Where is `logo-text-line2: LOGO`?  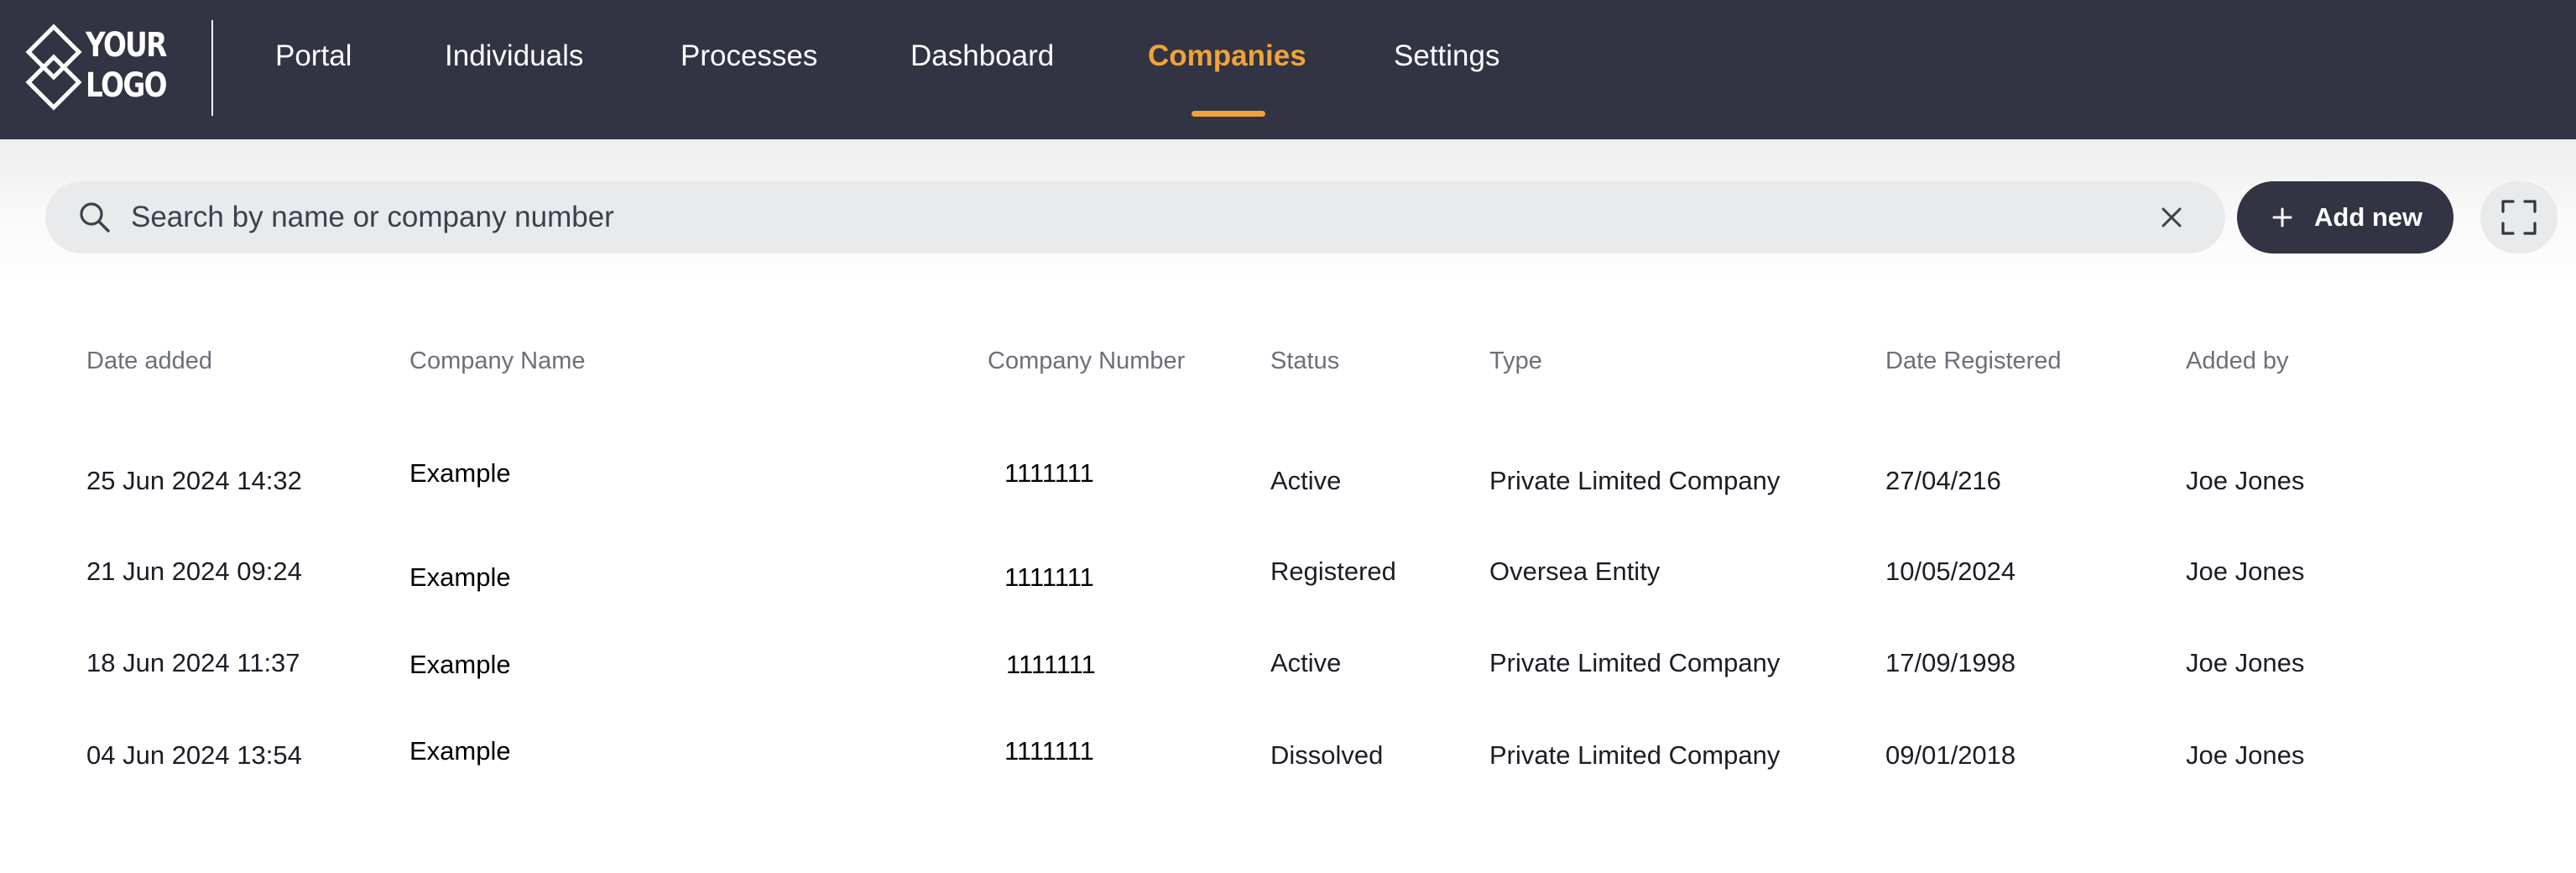
logo-text-line2: LOGO is located at coordinates (127, 85).